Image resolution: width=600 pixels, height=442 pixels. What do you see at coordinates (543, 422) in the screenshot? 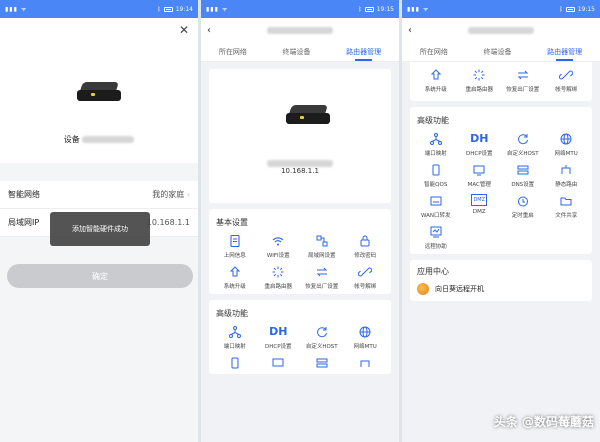
I see `watermark: 头条 @数码莓蘑菇` at bounding box center [543, 422].